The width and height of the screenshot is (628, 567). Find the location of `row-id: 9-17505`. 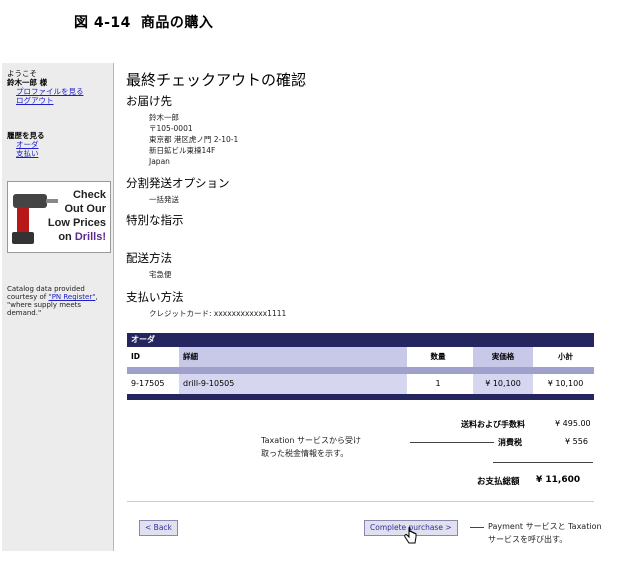

row-id: 9-17505 is located at coordinates (148, 383).